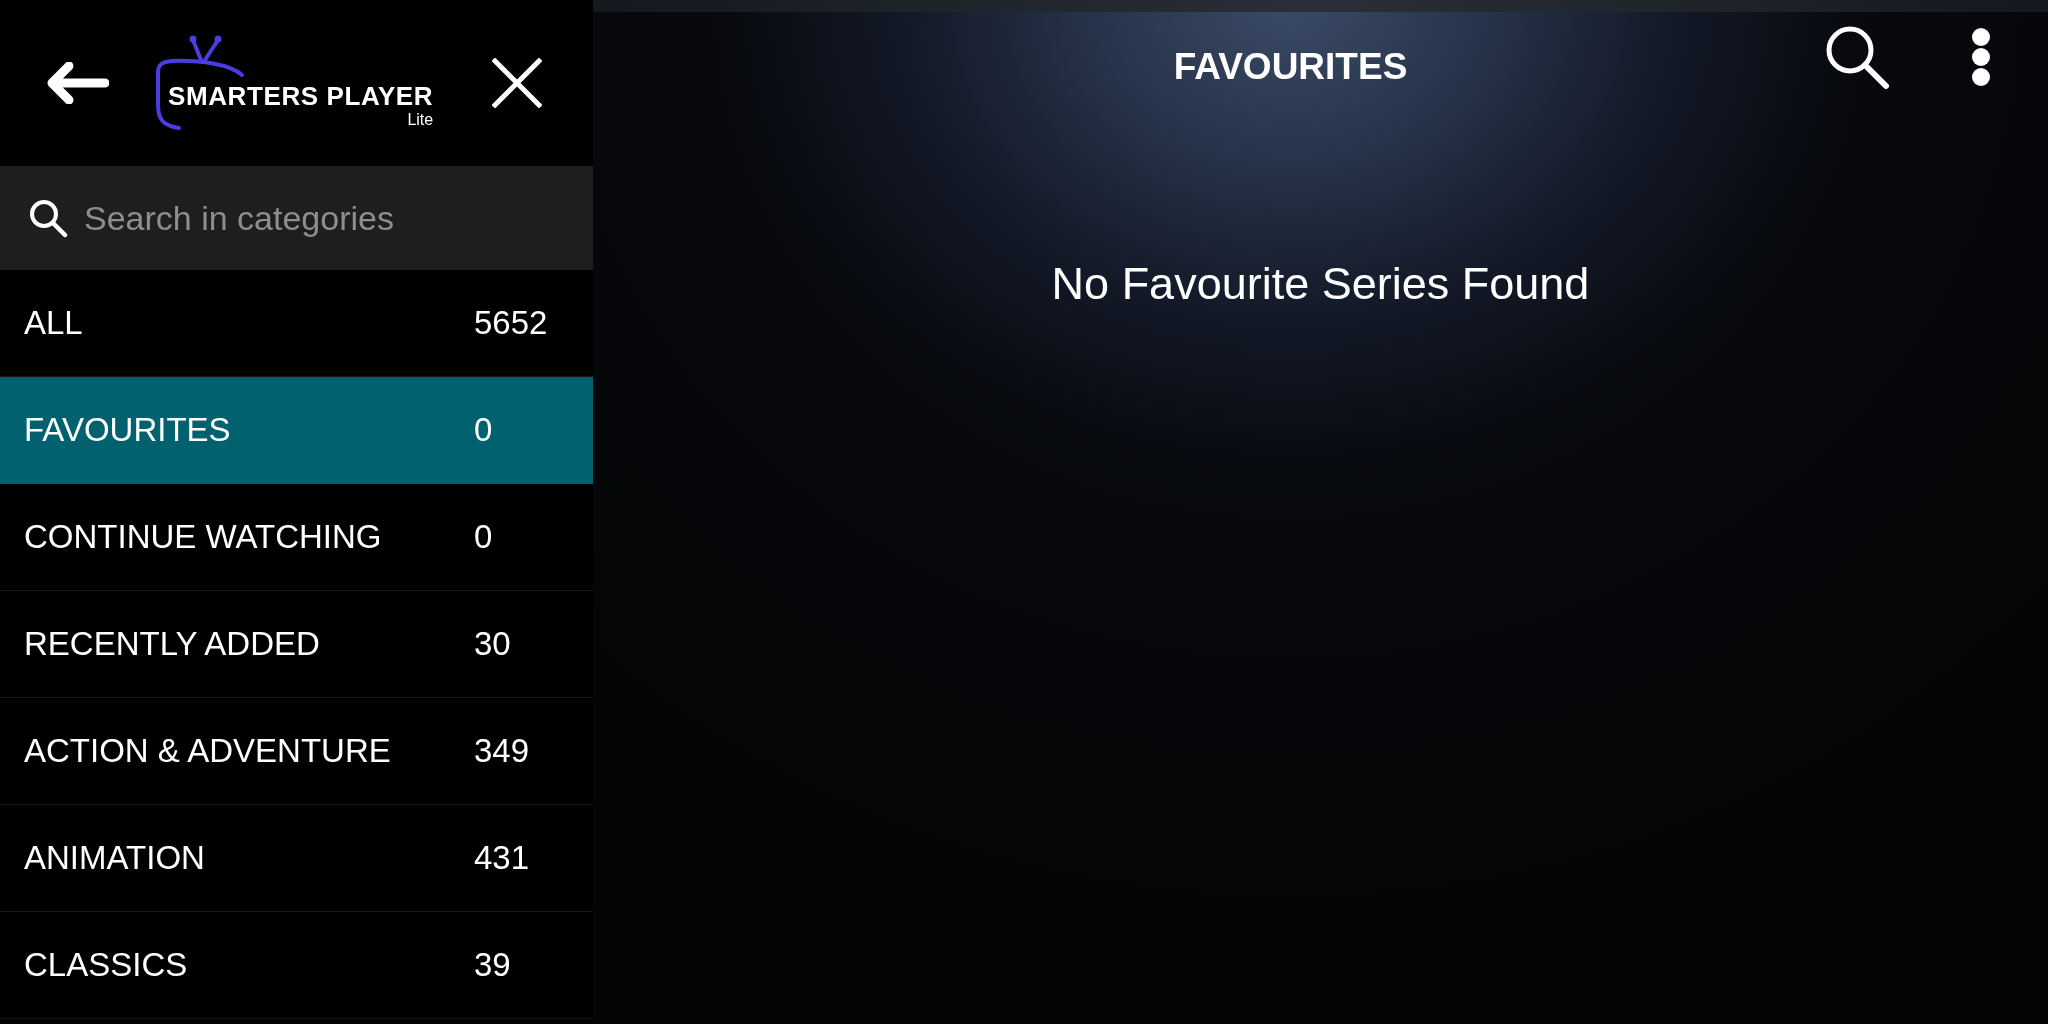 The image size is (2048, 1024). I want to click on search-button, so click(1857, 57).